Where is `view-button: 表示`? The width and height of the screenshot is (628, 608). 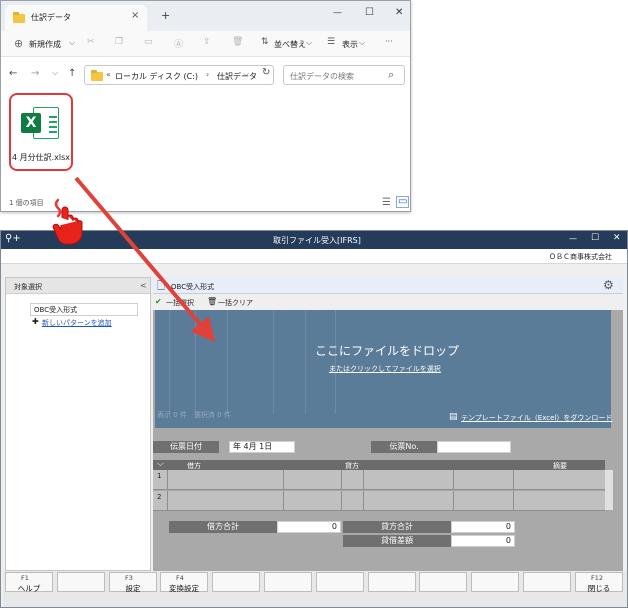 view-button: 表示 is located at coordinates (350, 44).